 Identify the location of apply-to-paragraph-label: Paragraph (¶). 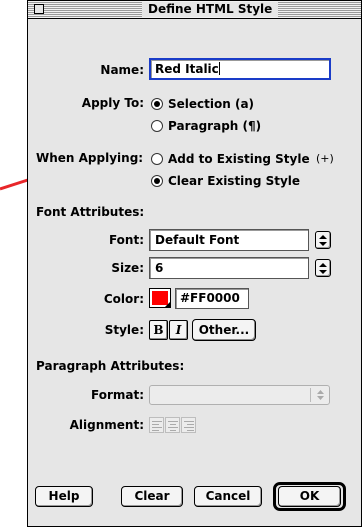
(215, 126).